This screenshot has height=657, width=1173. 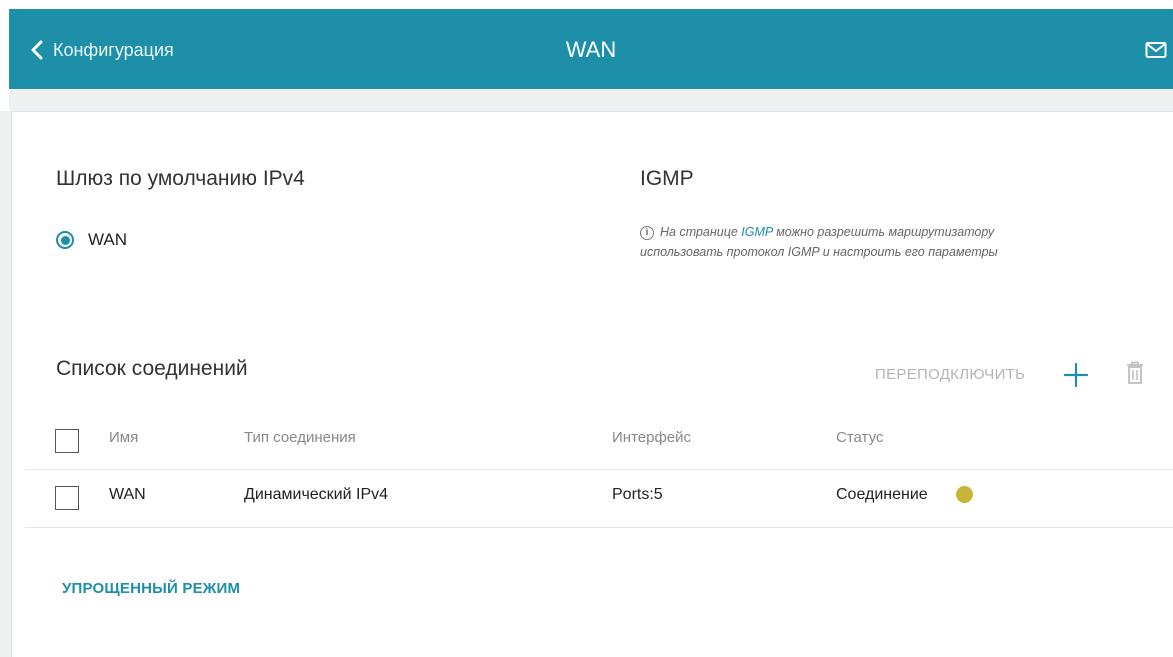 What do you see at coordinates (1076, 375) in the screenshot?
I see `add-connection-icon` at bounding box center [1076, 375].